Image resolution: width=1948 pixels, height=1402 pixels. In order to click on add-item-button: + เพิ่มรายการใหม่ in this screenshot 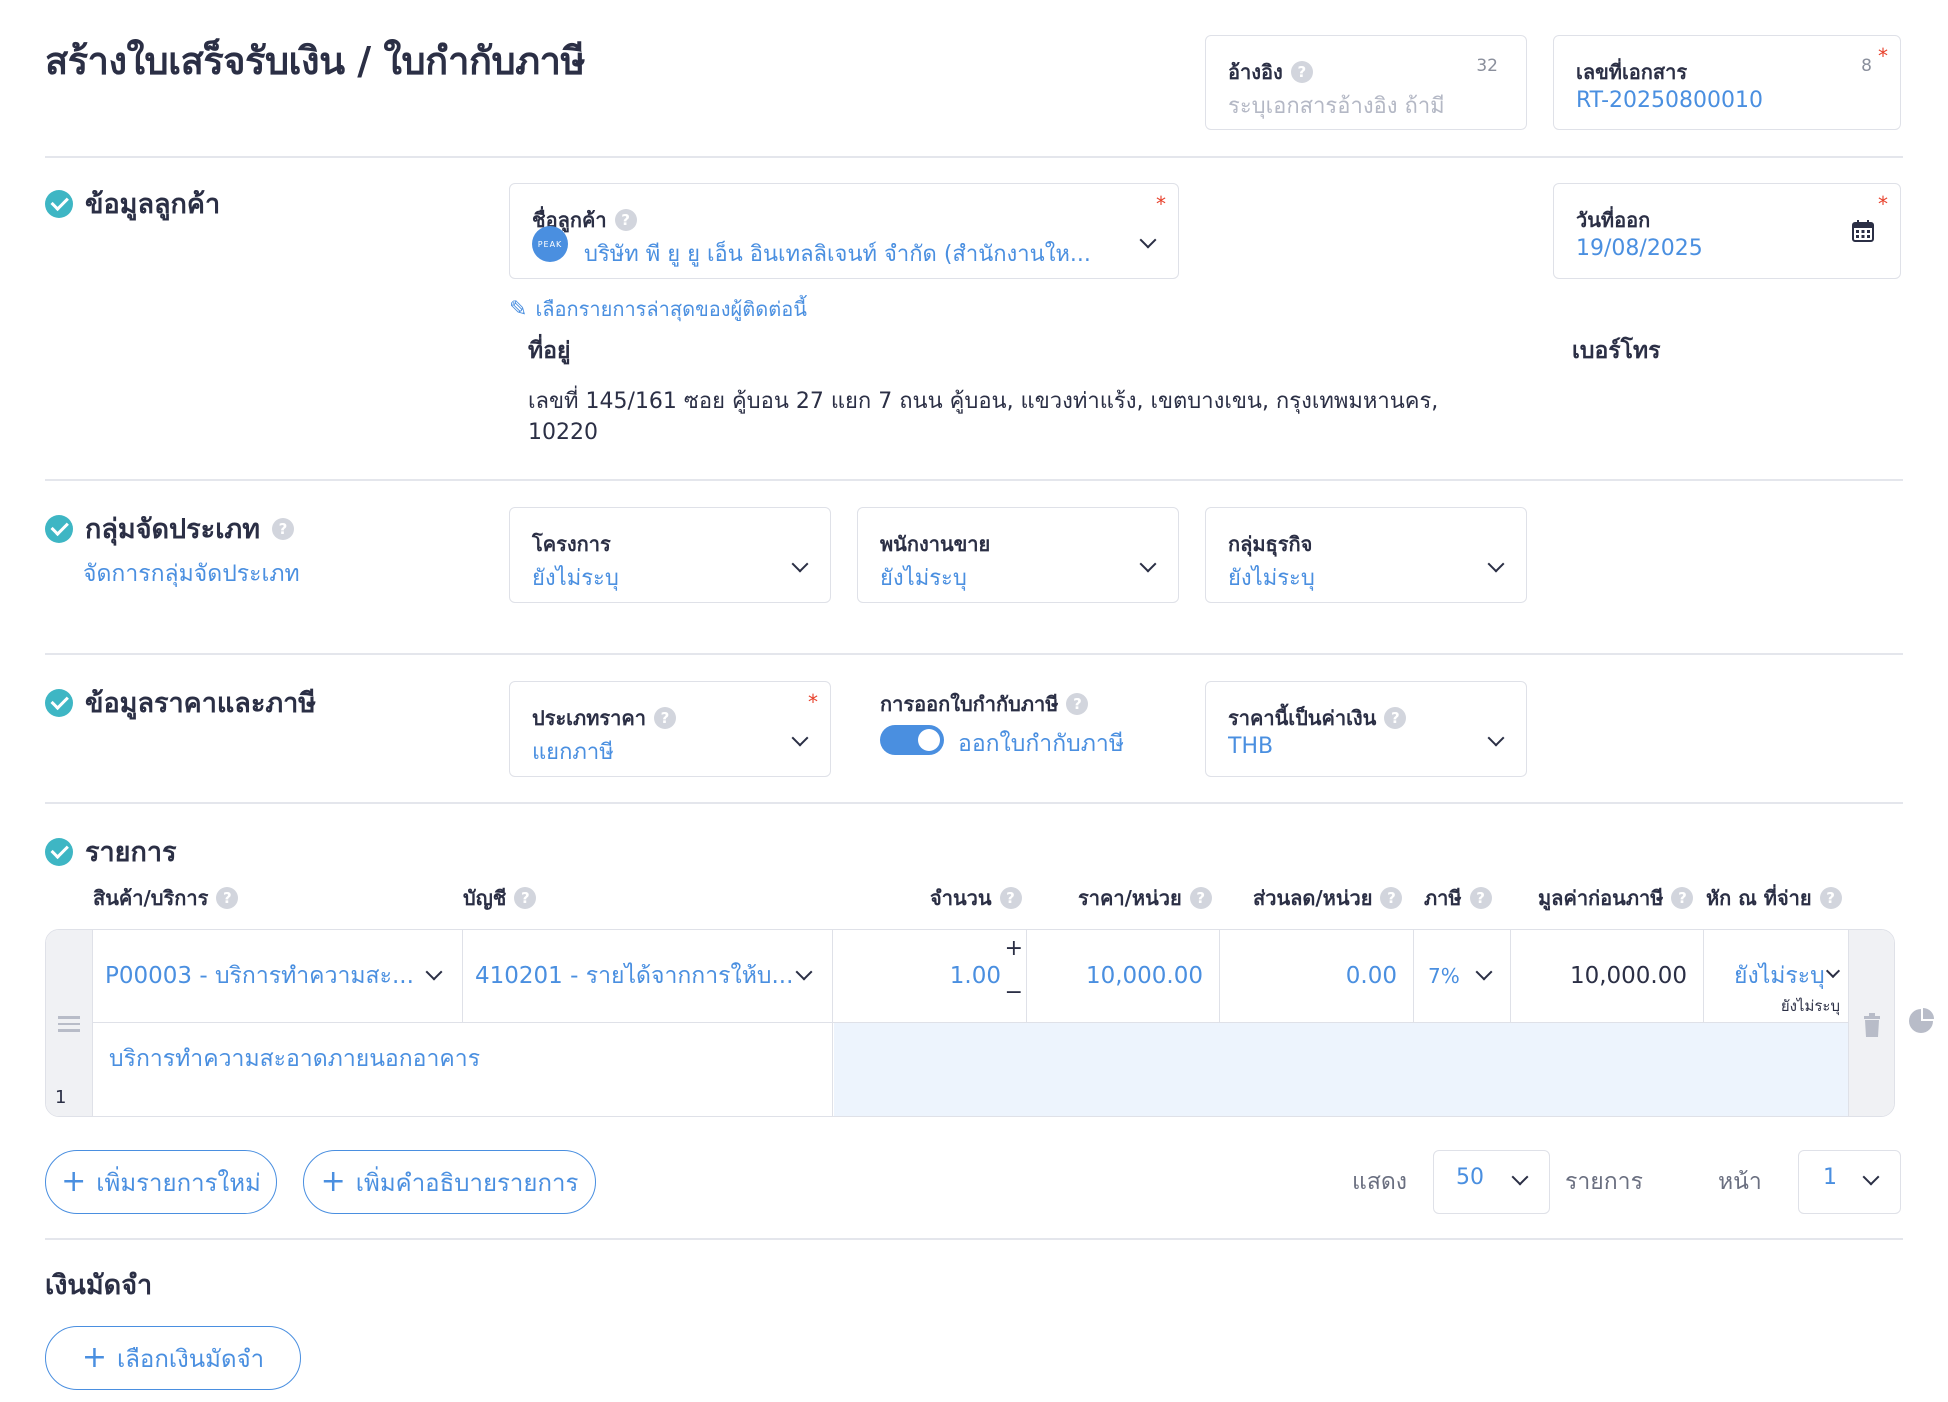, I will do `click(161, 1182)`.